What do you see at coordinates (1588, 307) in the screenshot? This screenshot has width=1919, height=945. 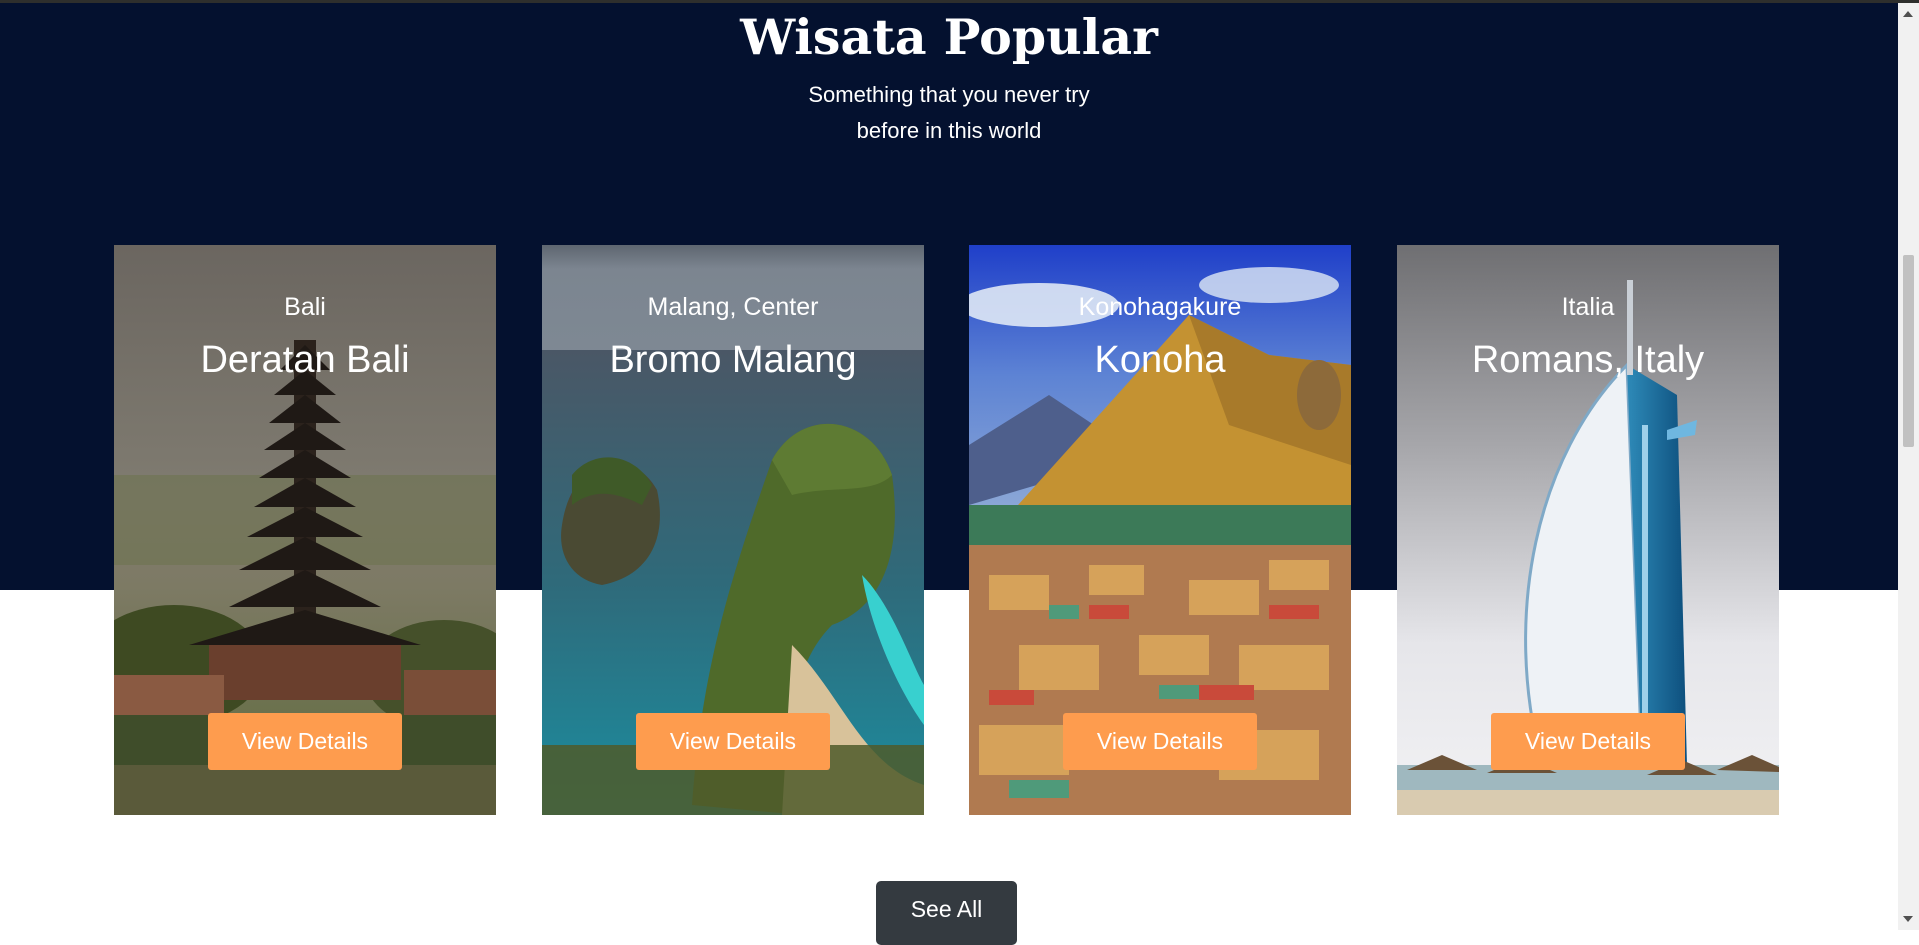 I see `card-region: Italia` at bounding box center [1588, 307].